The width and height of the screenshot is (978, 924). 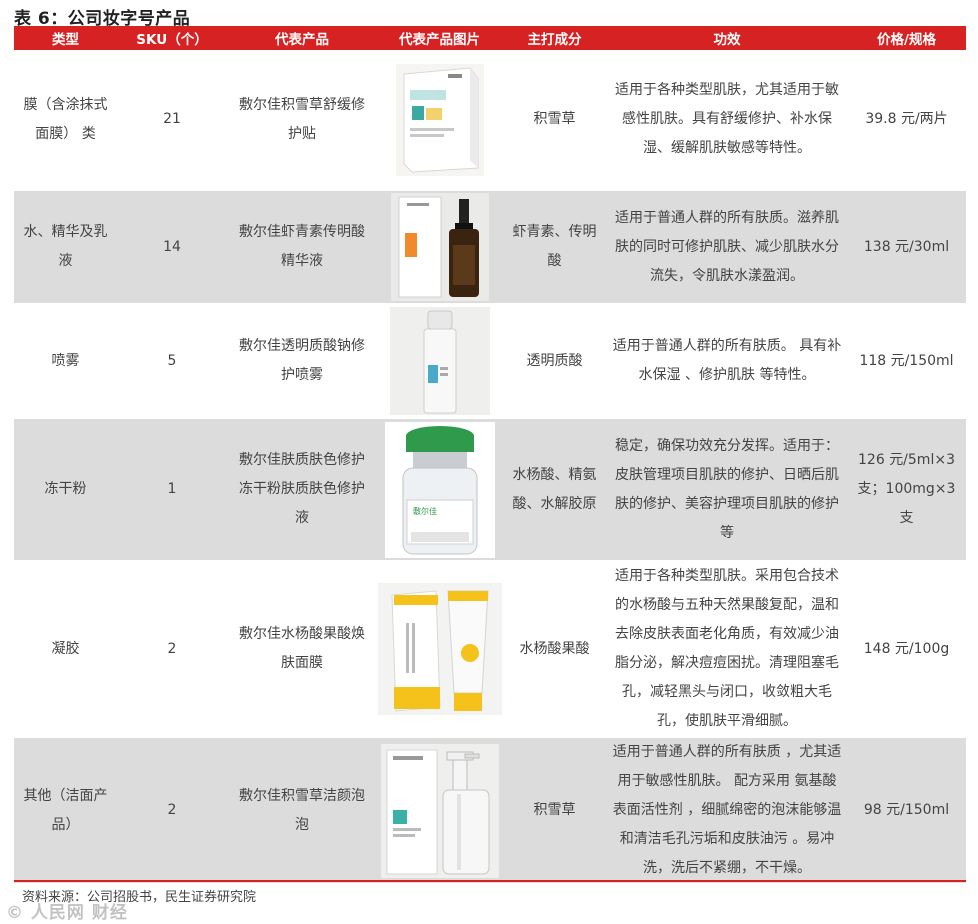 I want to click on cell-price: 39.8 元/两片, so click(x=906, y=120).